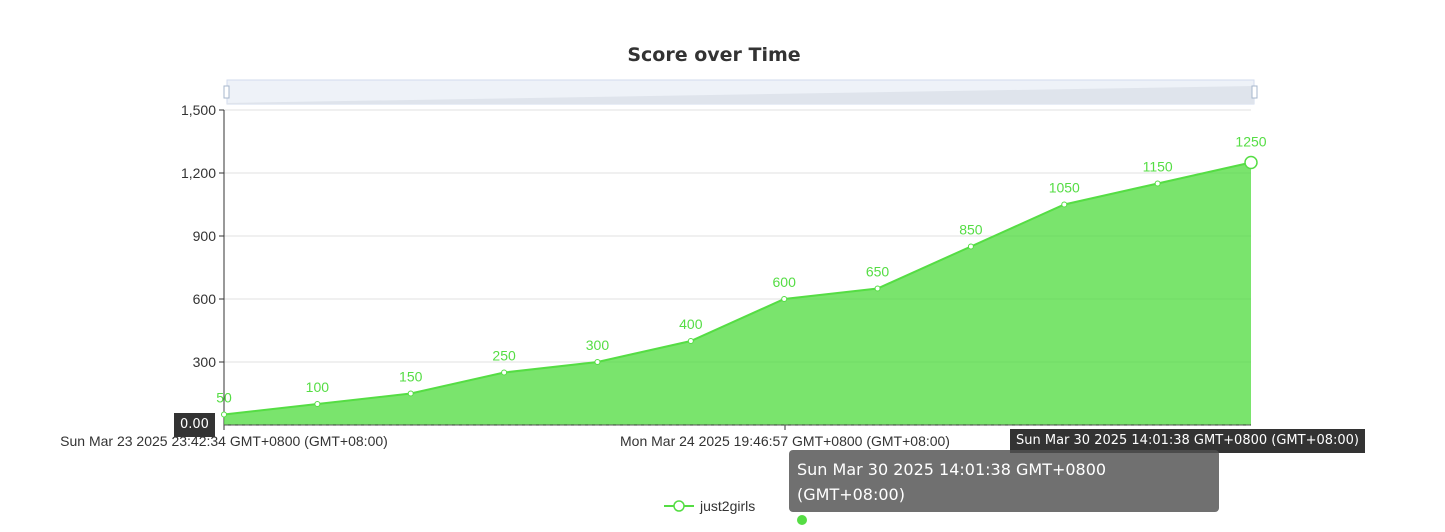 Image resolution: width=1445 pixels, height=532 pixels. I want to click on data-label: 50, so click(224, 398).